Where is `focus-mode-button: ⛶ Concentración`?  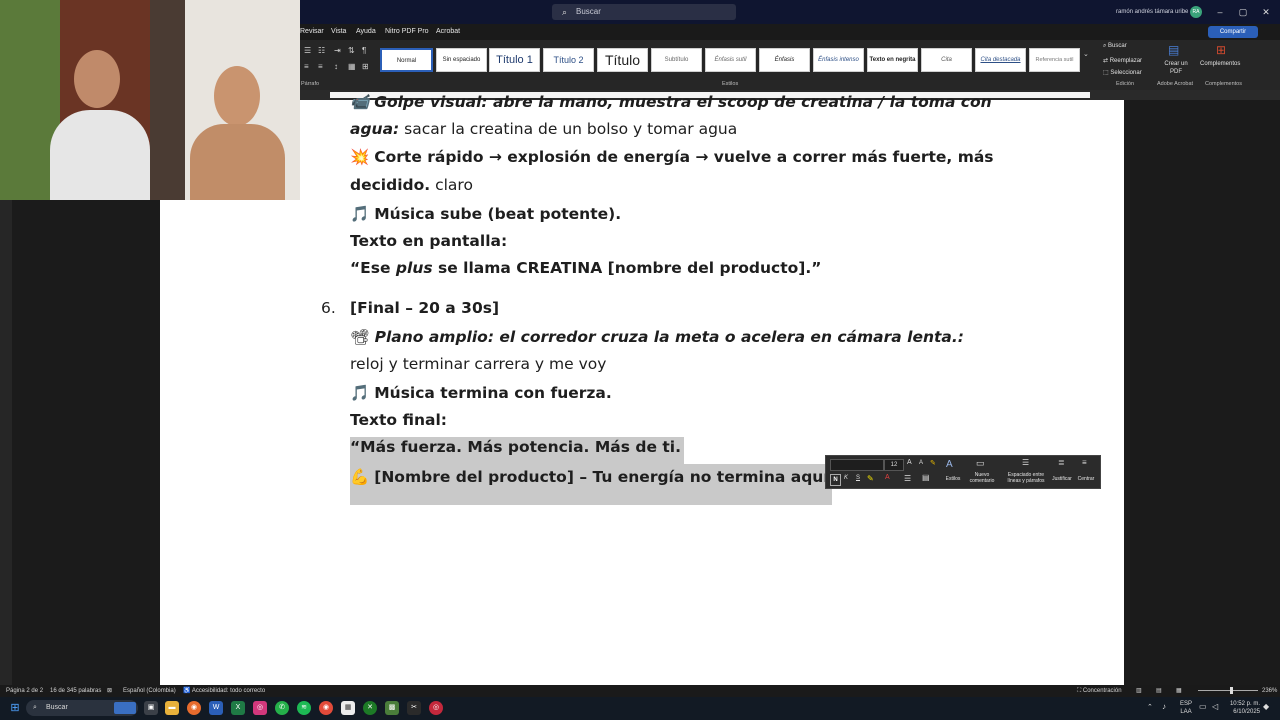
focus-mode-button: ⛶ Concentración is located at coordinates (1099, 691).